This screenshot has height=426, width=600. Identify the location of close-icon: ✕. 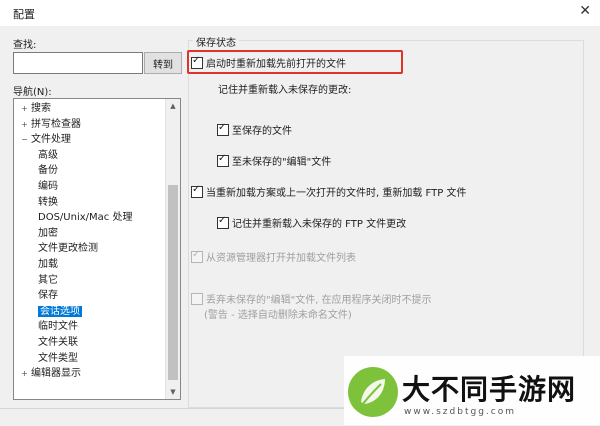
(585, 11).